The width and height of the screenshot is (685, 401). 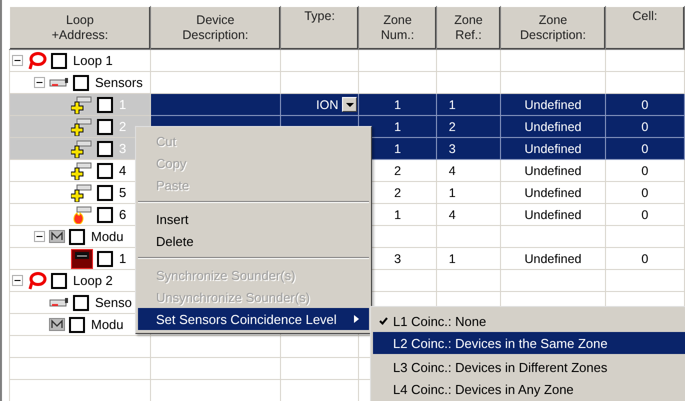 What do you see at coordinates (93, 60) in the screenshot?
I see `tree-item-label: Loop 1` at bounding box center [93, 60].